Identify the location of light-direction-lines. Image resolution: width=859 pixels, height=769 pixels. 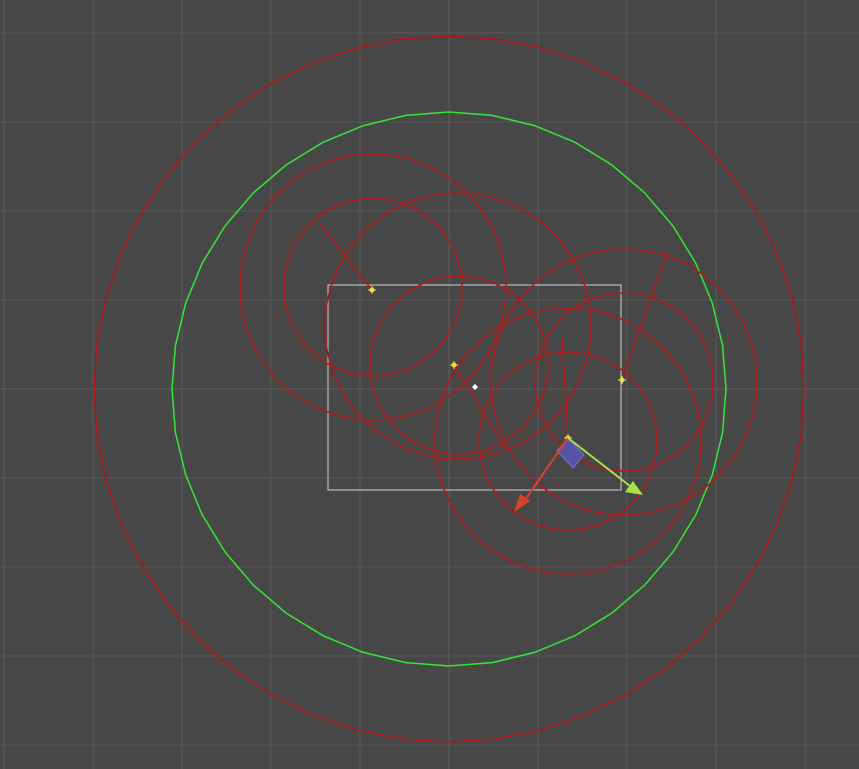
(493, 336).